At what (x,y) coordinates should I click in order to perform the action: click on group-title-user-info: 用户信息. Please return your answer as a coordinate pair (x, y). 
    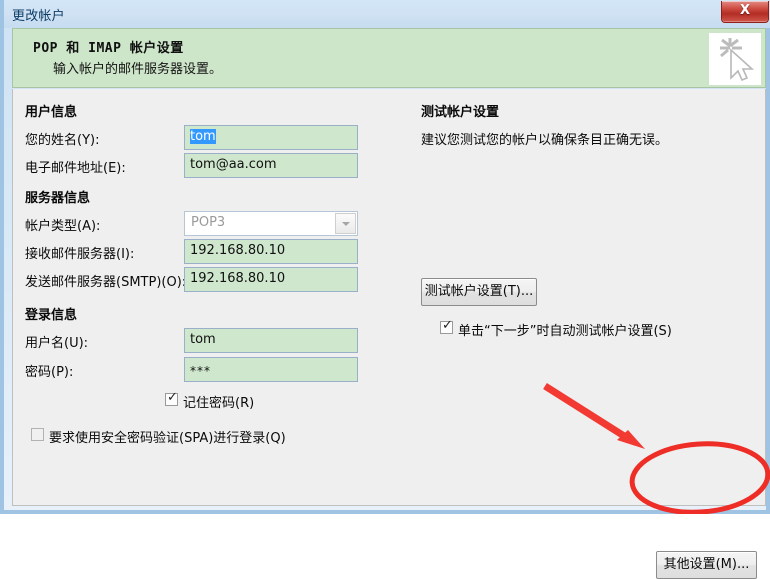
    Looking at the image, I should click on (51, 112).